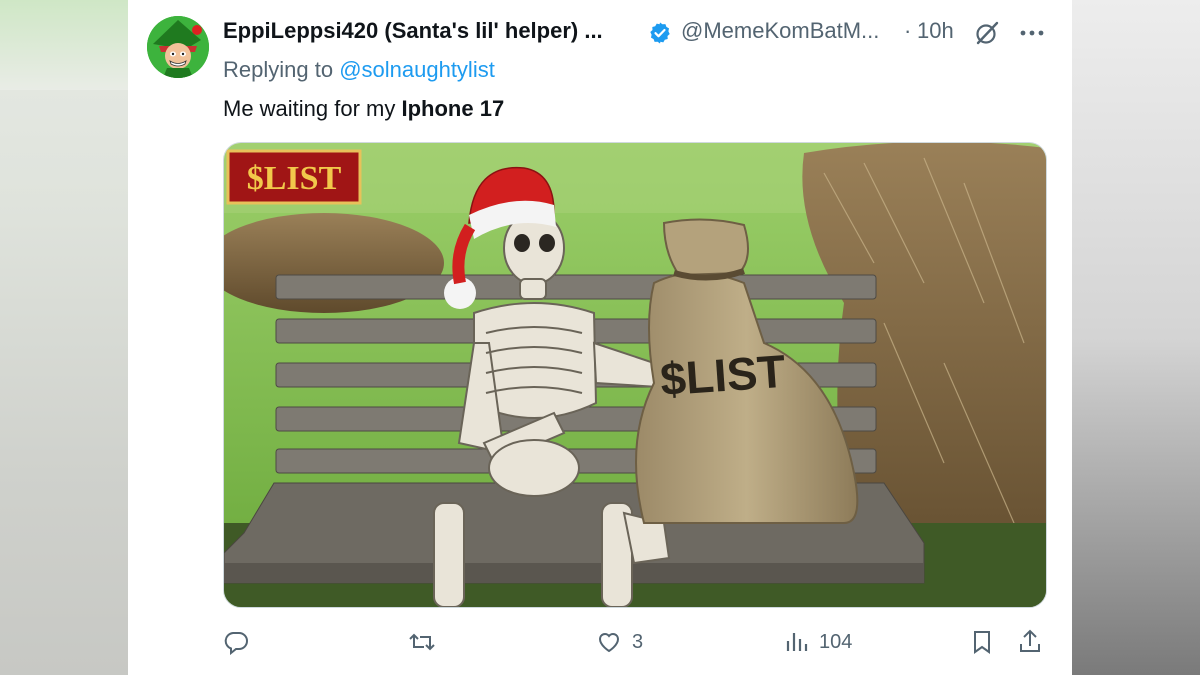 This screenshot has width=1200, height=675. I want to click on like-count: 3, so click(638, 641).